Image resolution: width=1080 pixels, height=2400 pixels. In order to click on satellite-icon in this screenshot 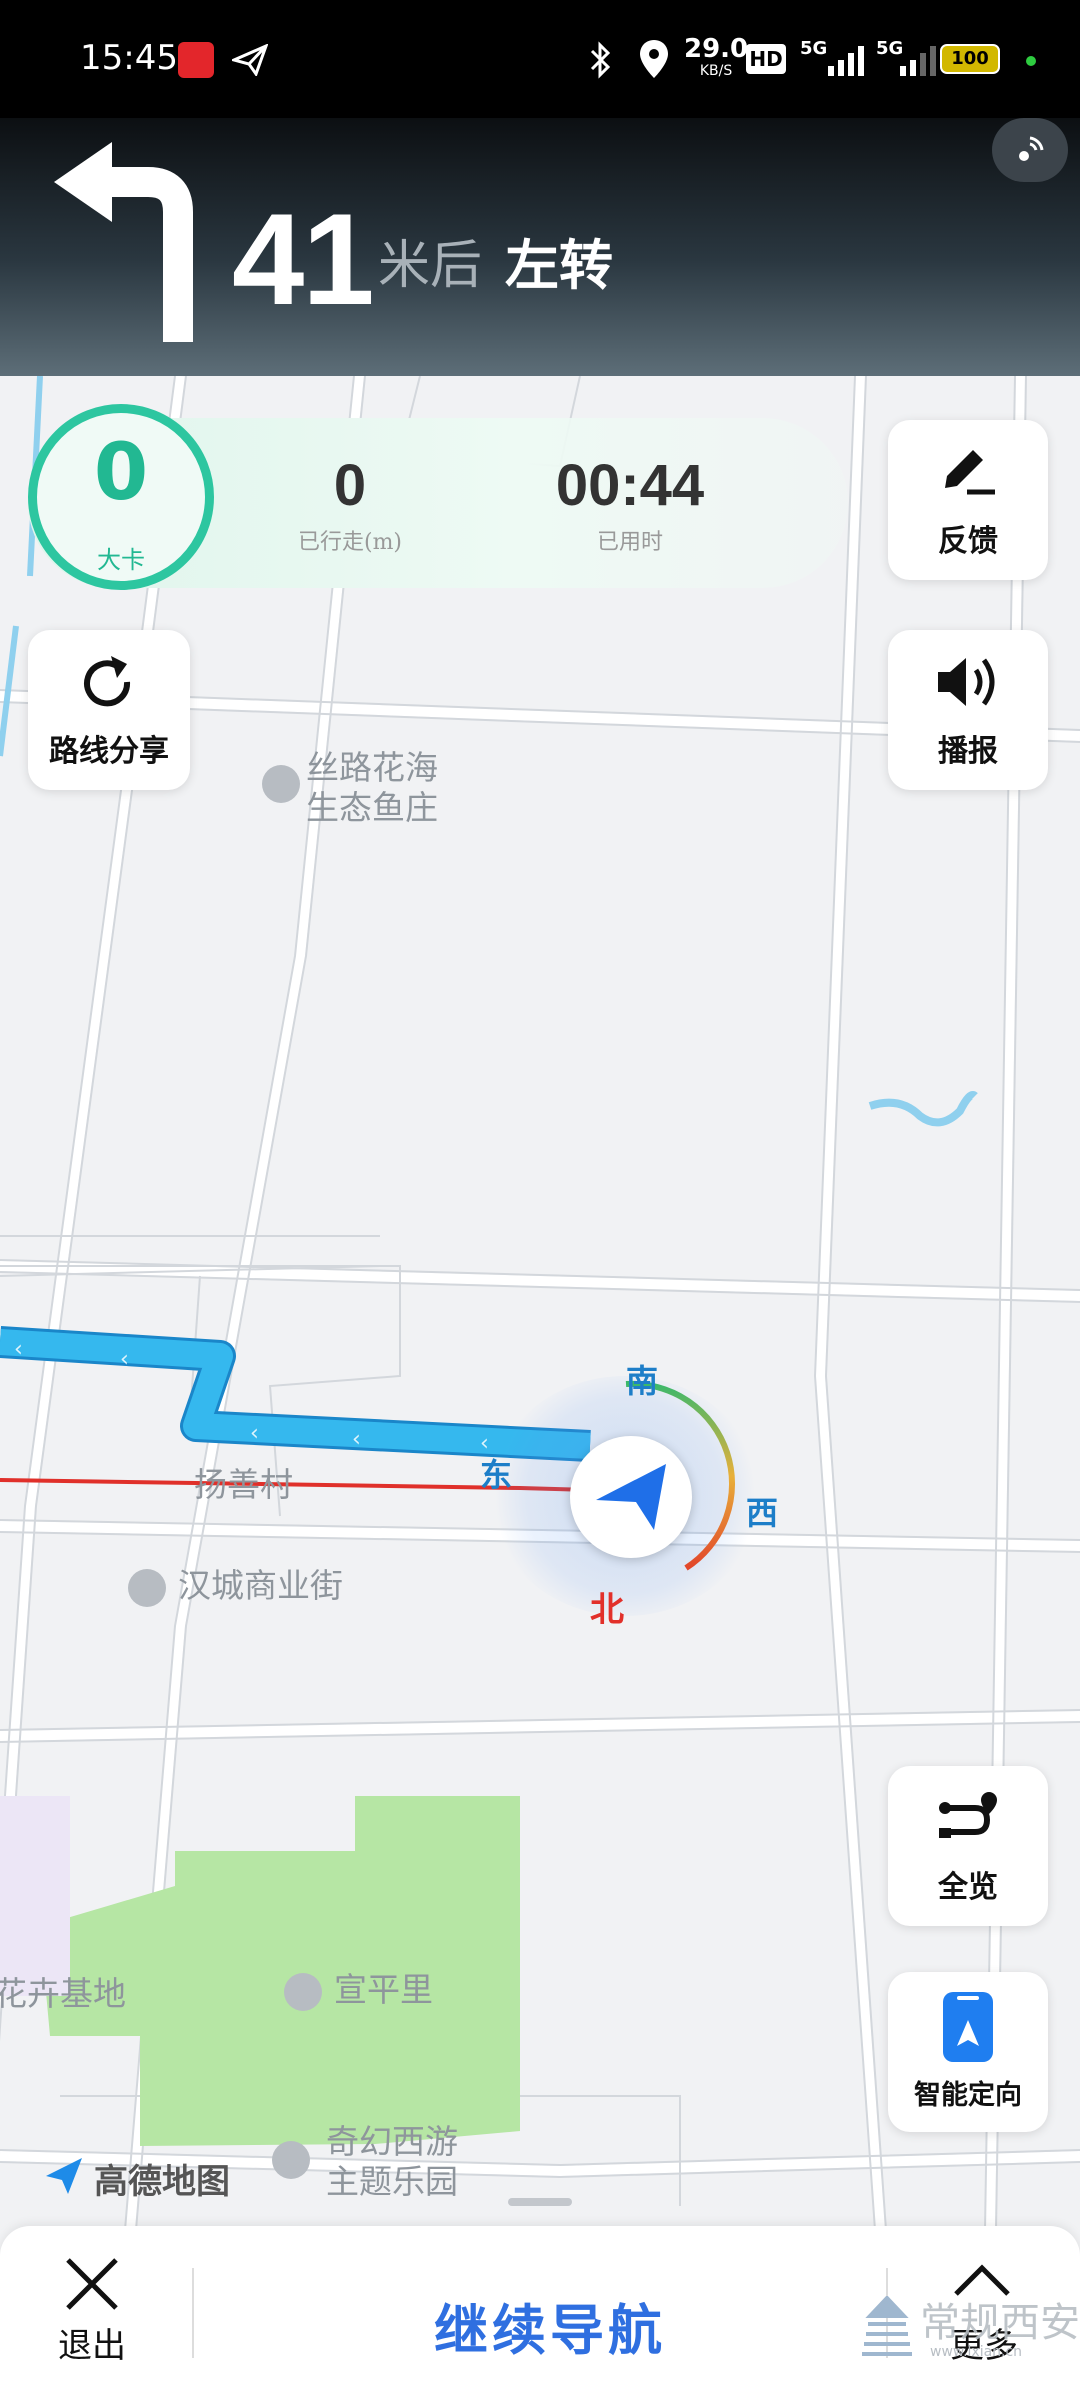, I will do `click(1031, 148)`.